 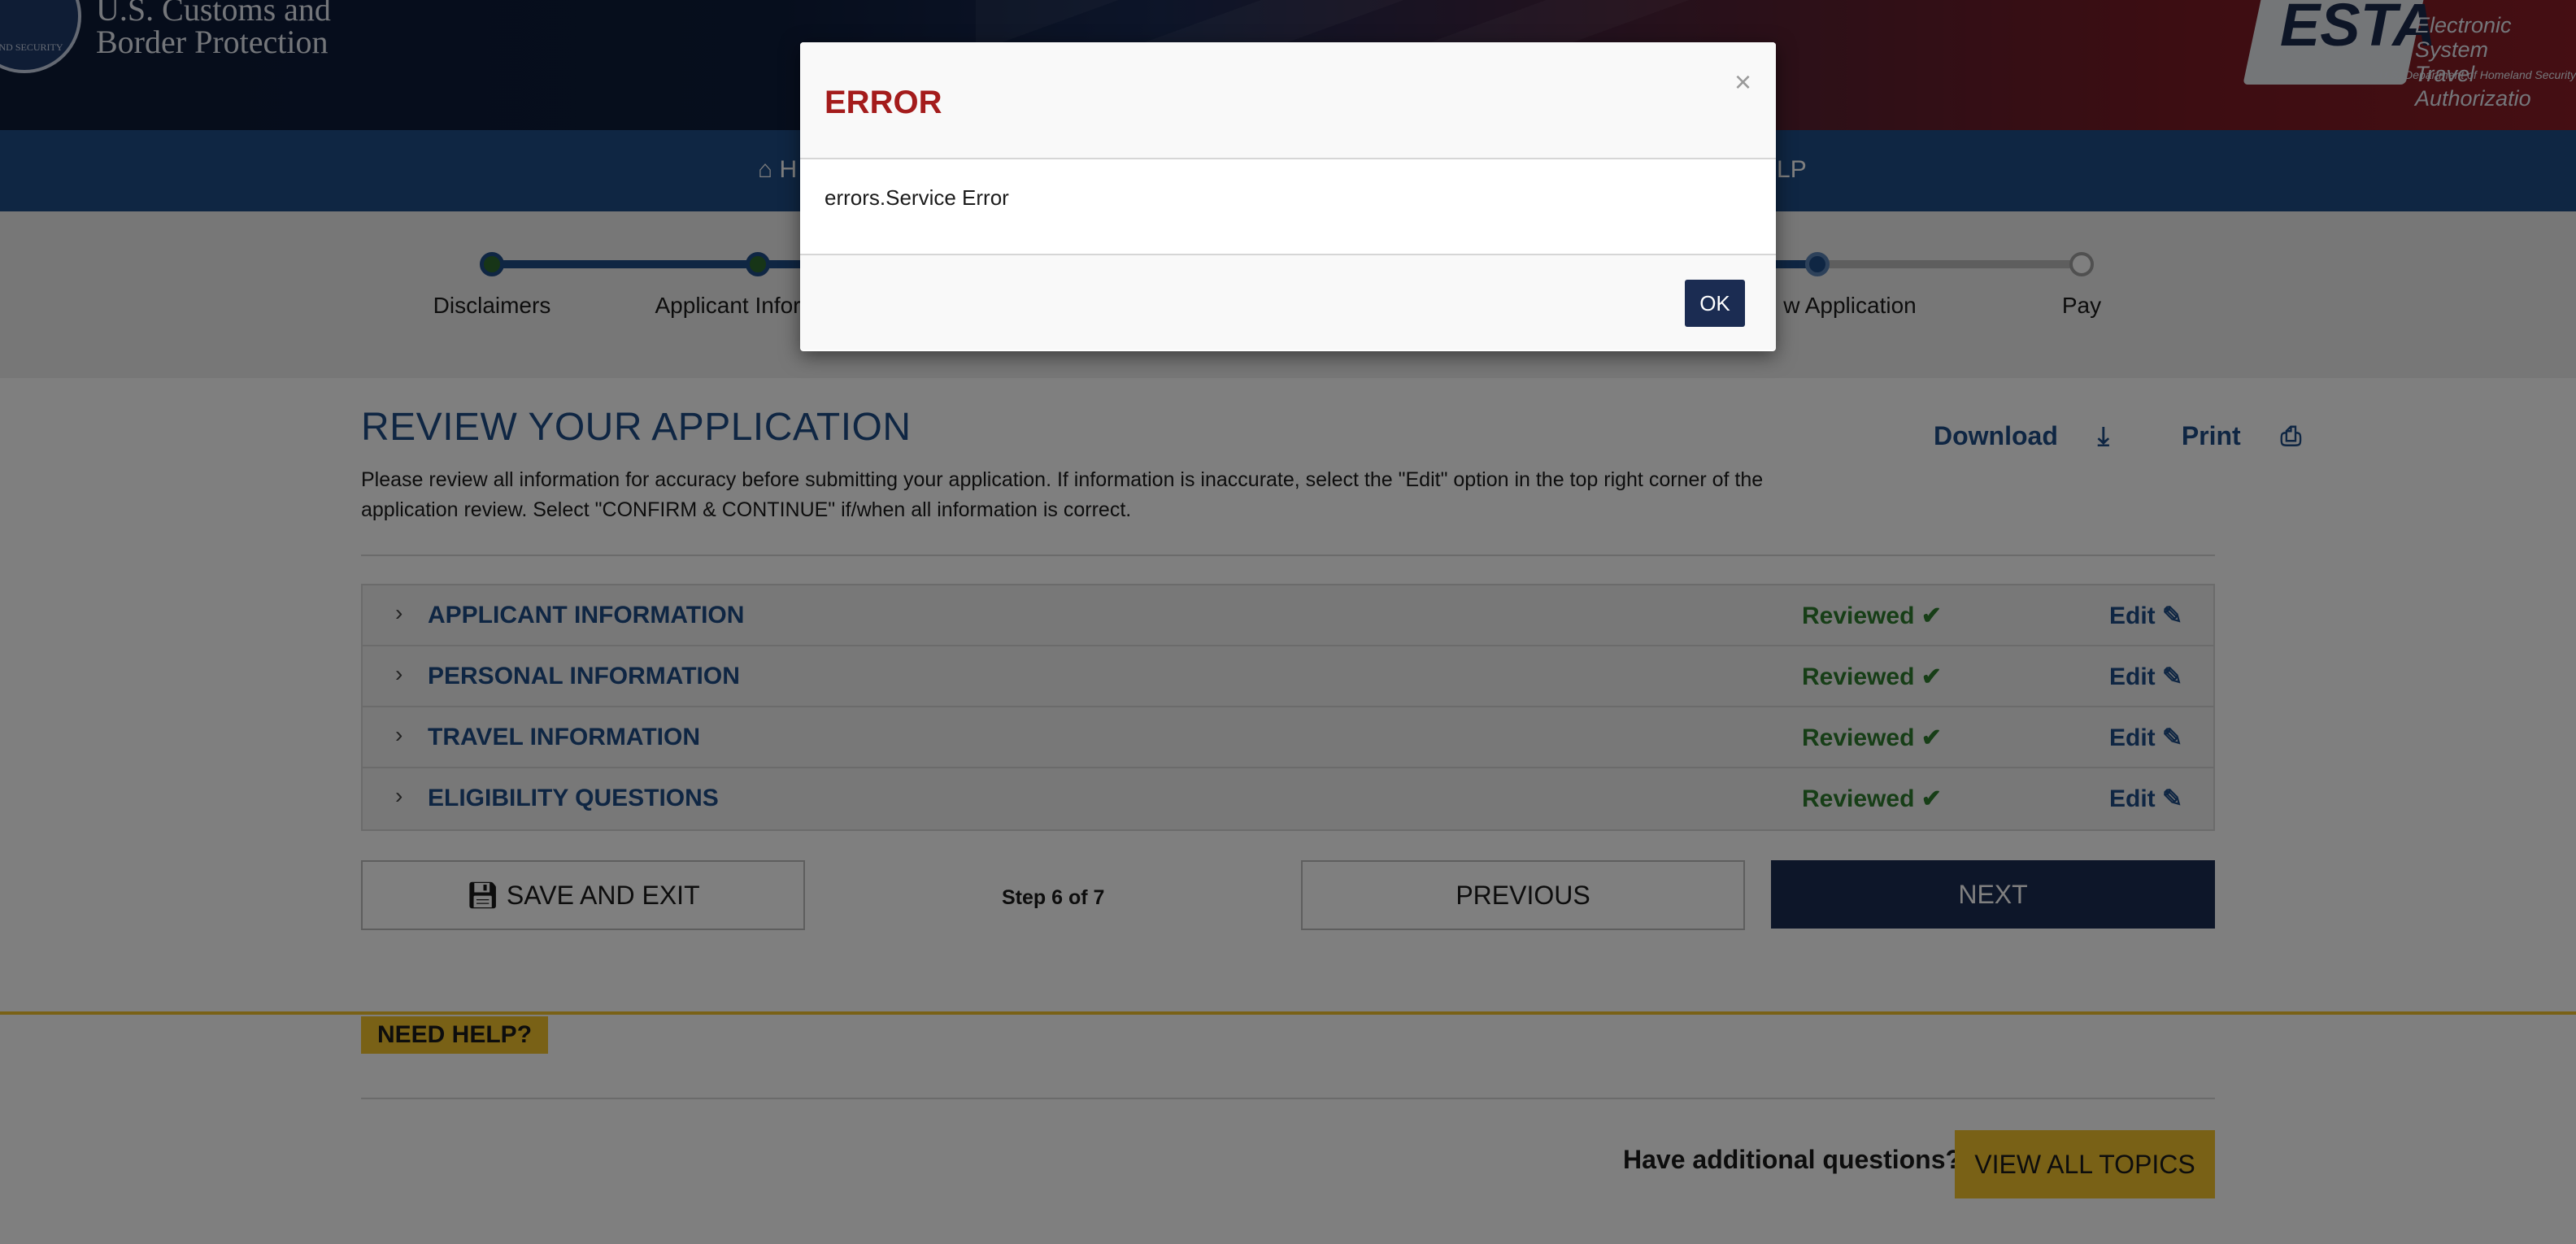 What do you see at coordinates (1288, 302) in the screenshot?
I see `dialog-footer: OK` at bounding box center [1288, 302].